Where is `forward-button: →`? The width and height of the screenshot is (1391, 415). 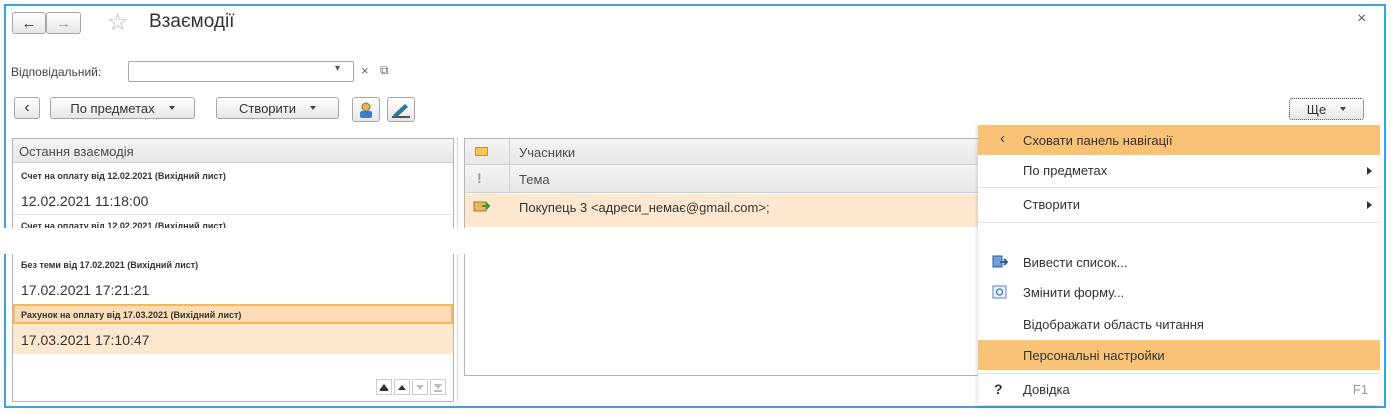 forward-button: → is located at coordinates (63, 23).